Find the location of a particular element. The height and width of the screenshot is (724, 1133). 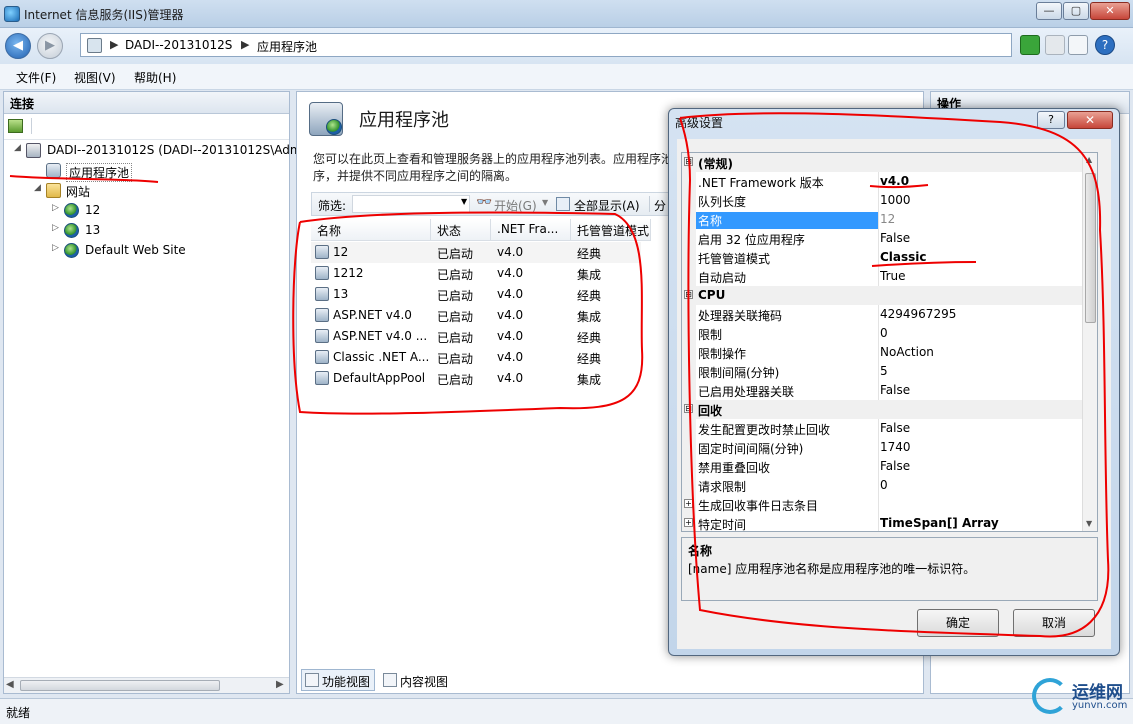

tree-item-site: ▷ 13 is located at coordinates (146, 231).